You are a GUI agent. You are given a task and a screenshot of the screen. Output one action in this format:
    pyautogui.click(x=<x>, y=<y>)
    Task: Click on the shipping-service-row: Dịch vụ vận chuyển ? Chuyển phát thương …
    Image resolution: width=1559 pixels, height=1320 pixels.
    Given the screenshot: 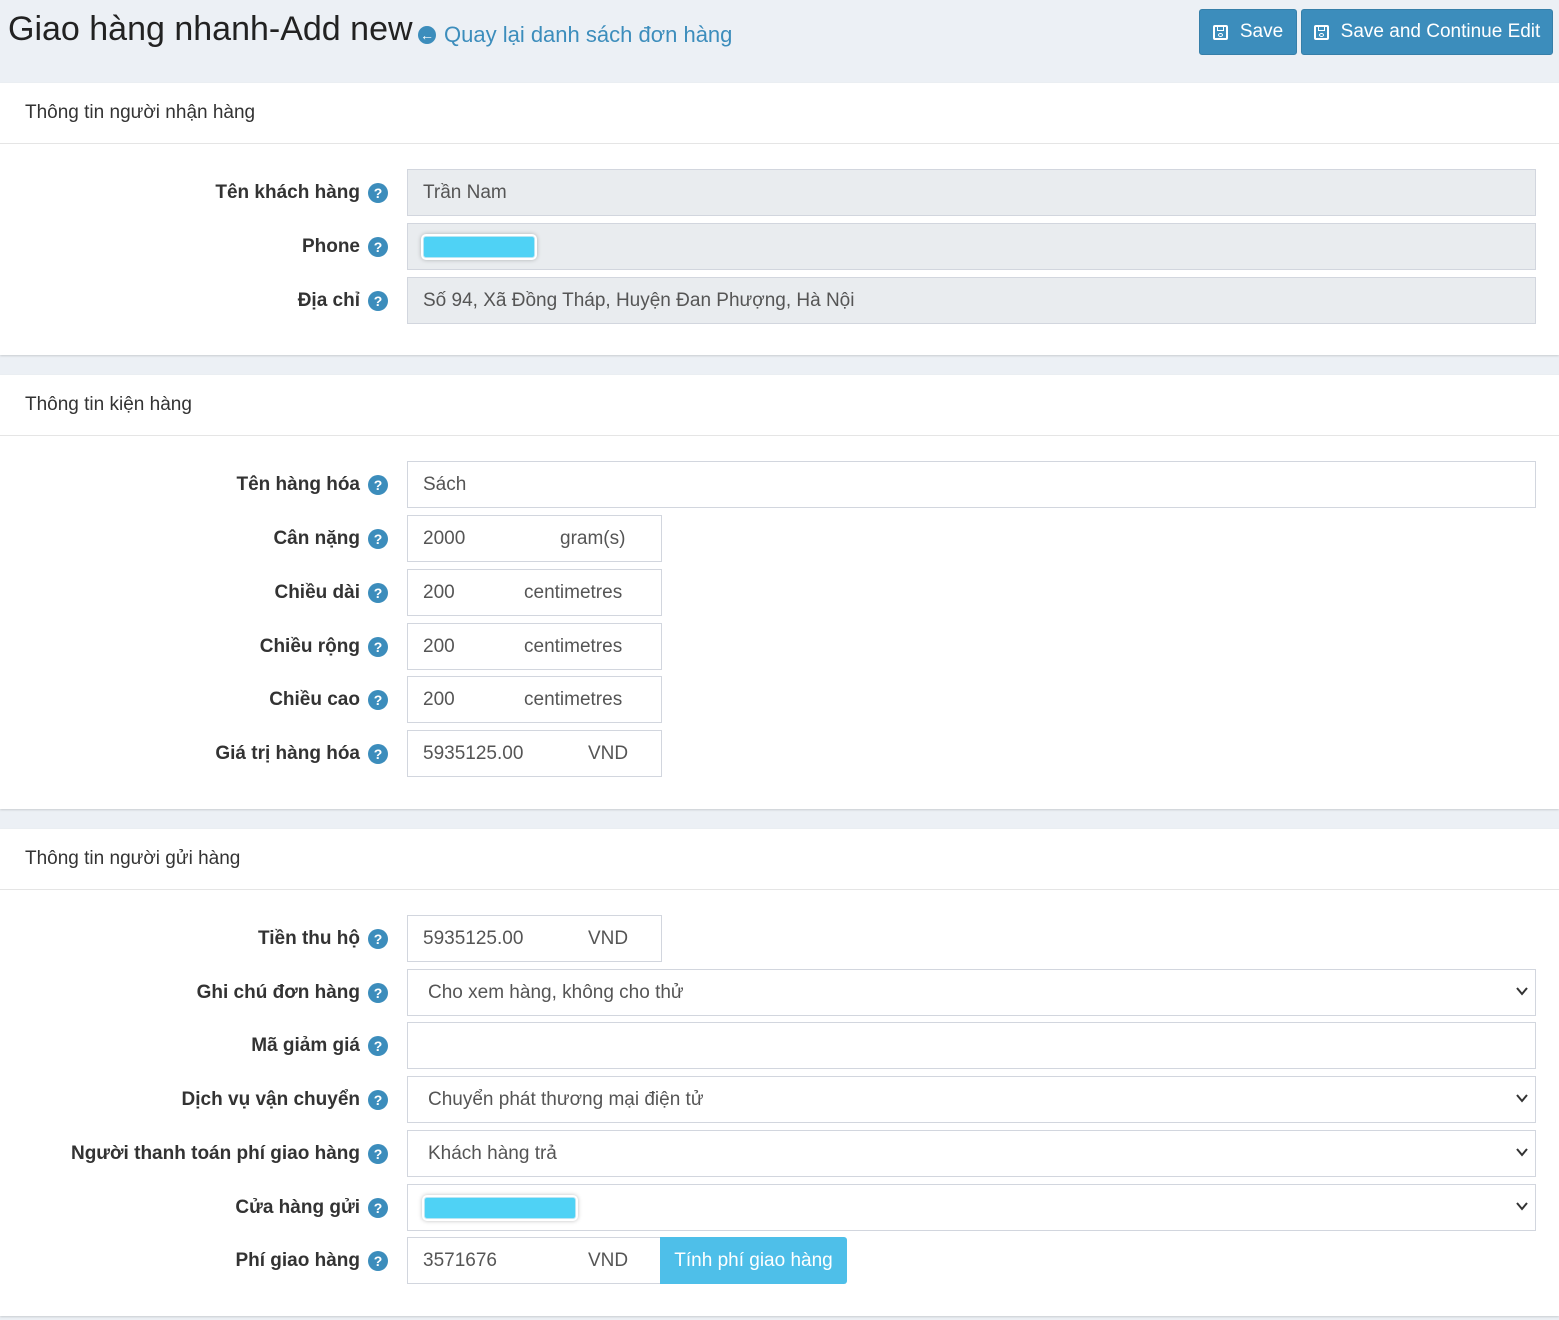 What is the action you would take?
    pyautogui.click(x=779, y=1099)
    